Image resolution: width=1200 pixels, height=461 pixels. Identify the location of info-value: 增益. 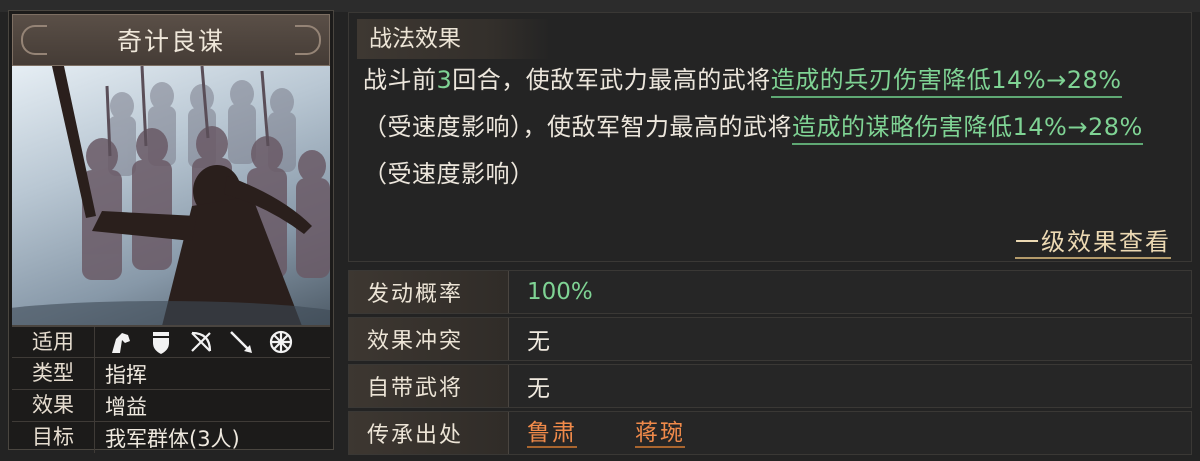
(126, 406).